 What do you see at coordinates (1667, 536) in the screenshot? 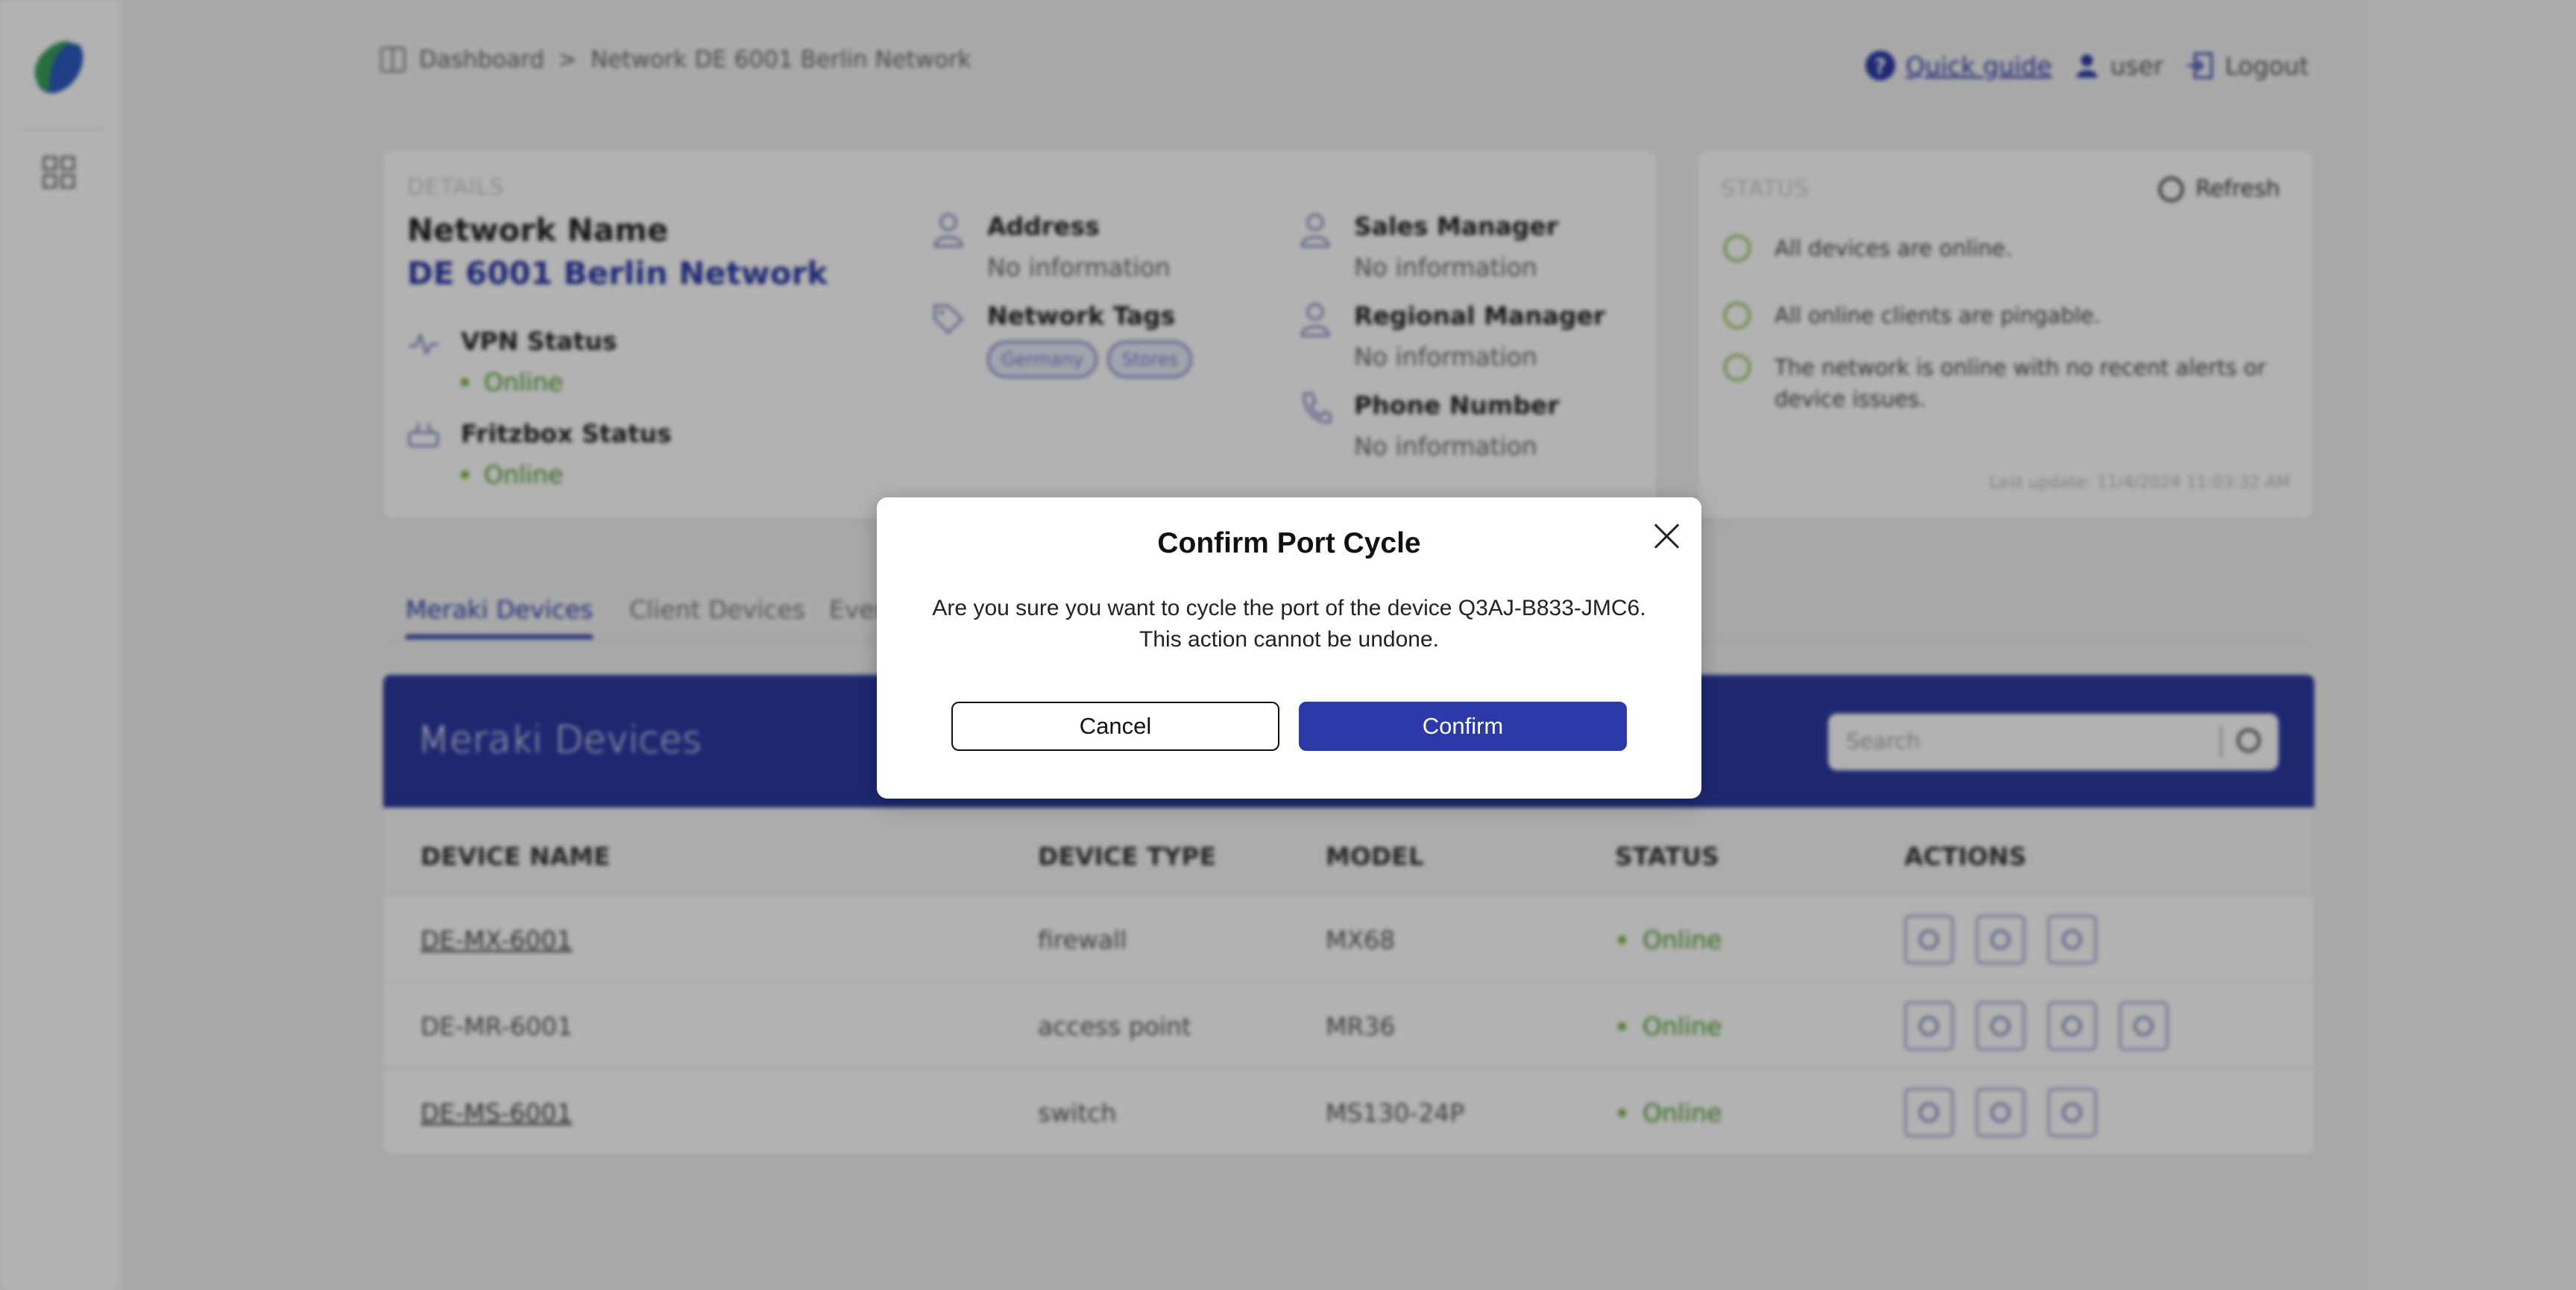
I see `close-icon` at bounding box center [1667, 536].